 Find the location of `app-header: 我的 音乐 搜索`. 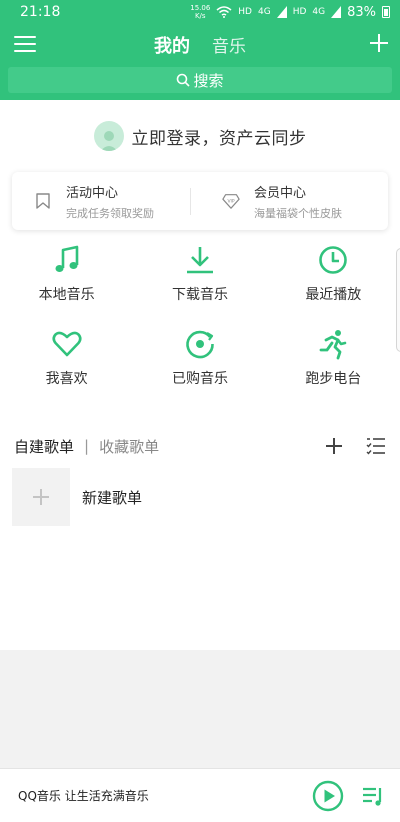

app-header: 我的 音乐 搜索 is located at coordinates (200, 62).